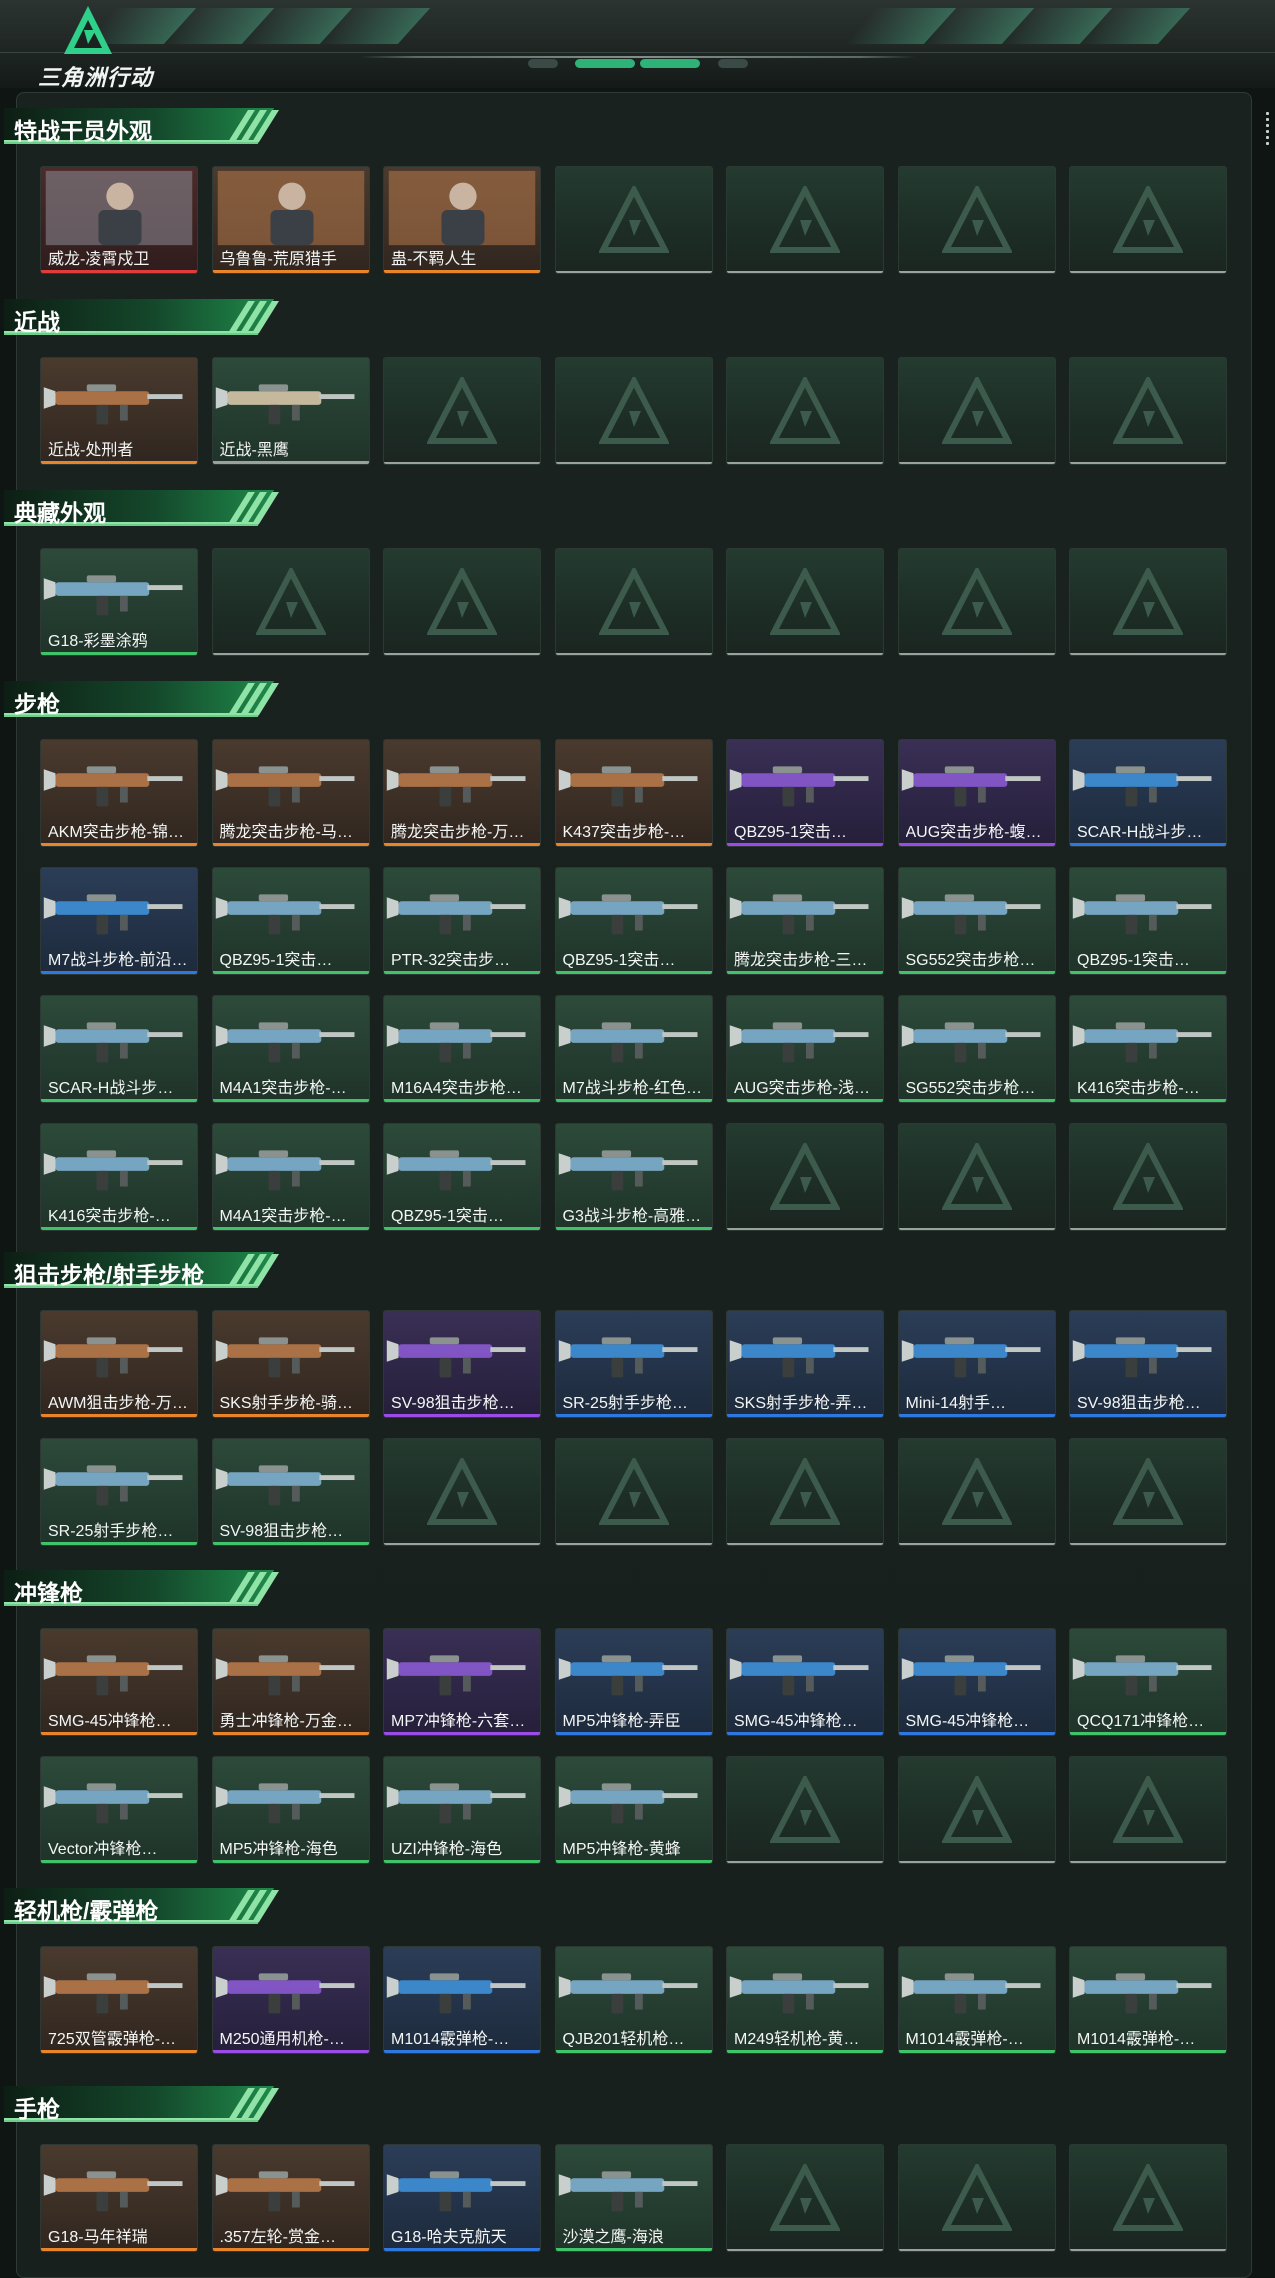 Image resolution: width=1275 pixels, height=2278 pixels. I want to click on item-card: MP5冲锋枪-海色, so click(290, 1810).